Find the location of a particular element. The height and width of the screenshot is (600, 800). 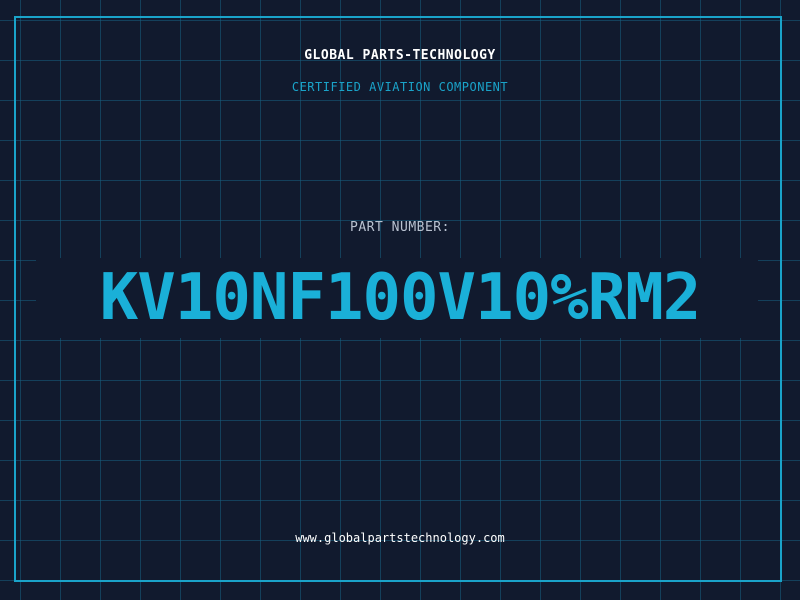

part-number-value: KV10NF100V10%RM2 is located at coordinates (400, 298).